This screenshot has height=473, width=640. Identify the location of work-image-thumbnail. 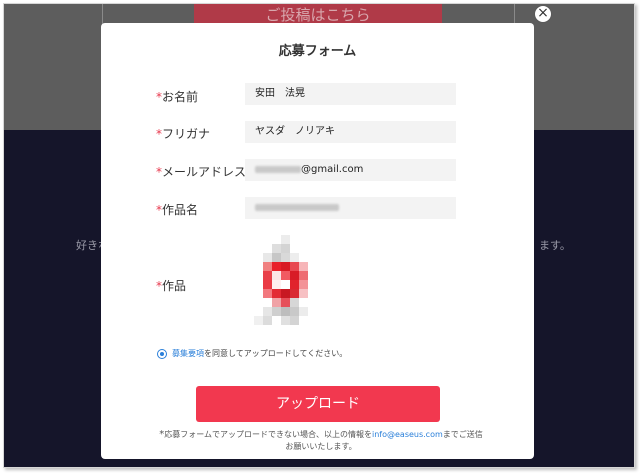
(285, 283).